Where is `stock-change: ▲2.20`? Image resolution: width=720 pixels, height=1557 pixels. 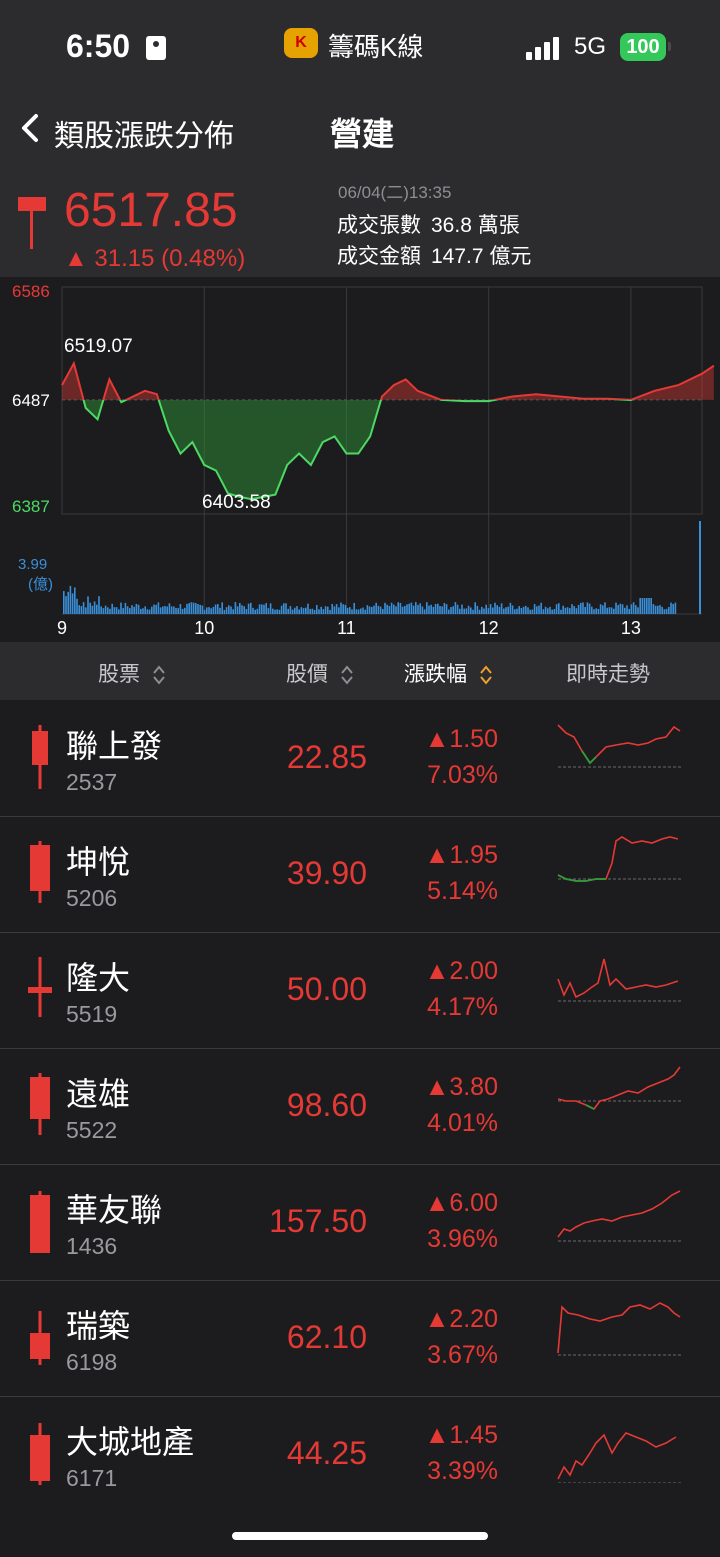
stock-change: ▲2.20 is located at coordinates (461, 1319).